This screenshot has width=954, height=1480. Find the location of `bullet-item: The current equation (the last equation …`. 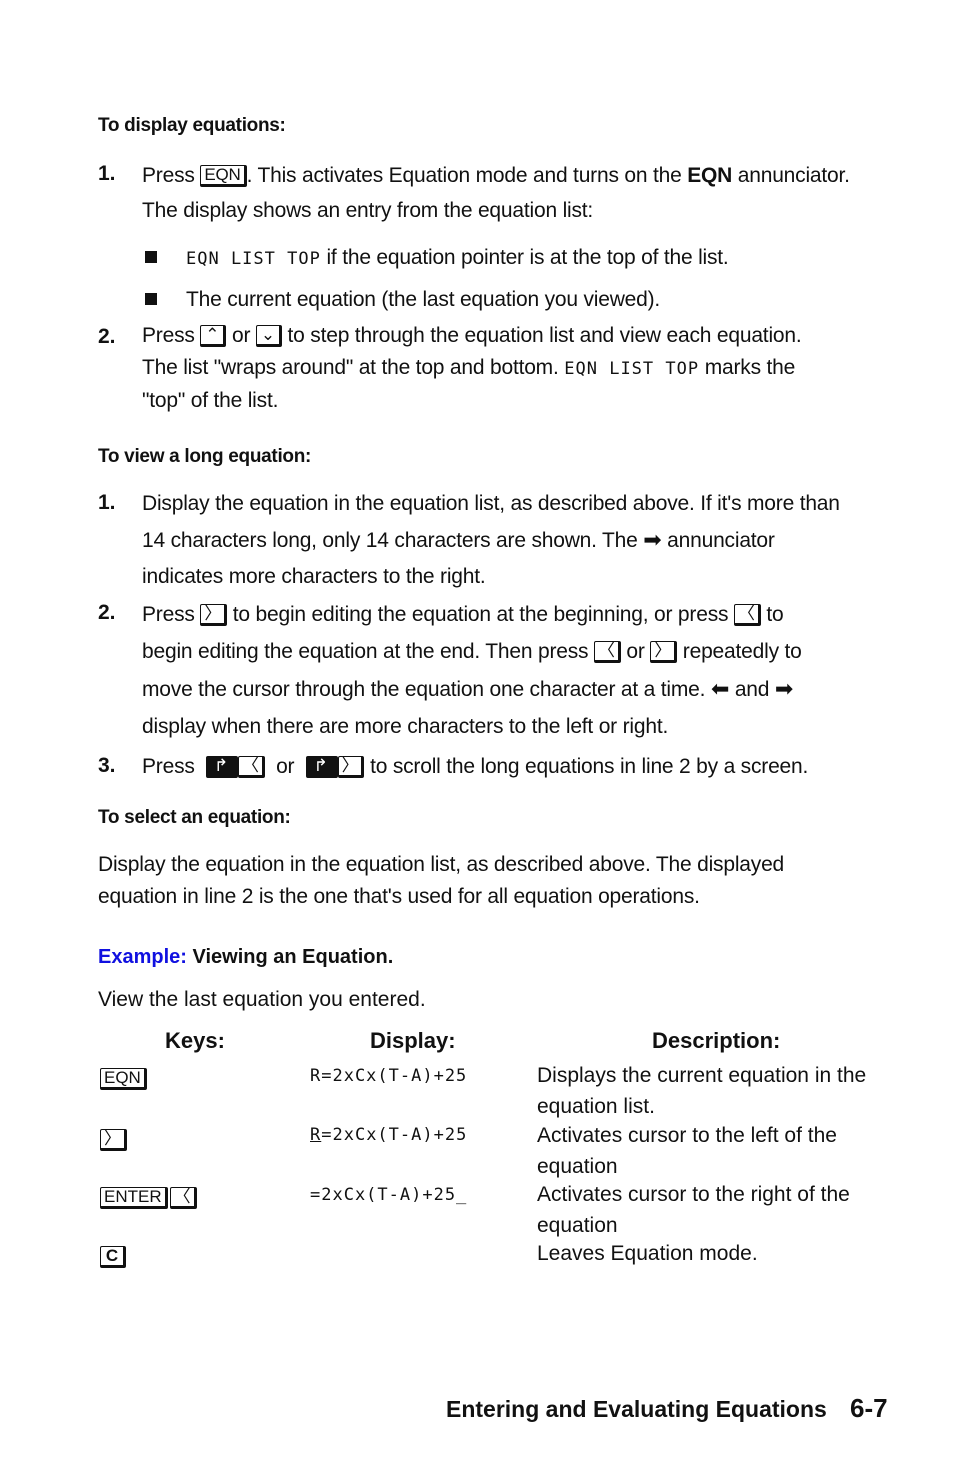

bullet-item: The current equation (the last equation … is located at coordinates (566, 299).